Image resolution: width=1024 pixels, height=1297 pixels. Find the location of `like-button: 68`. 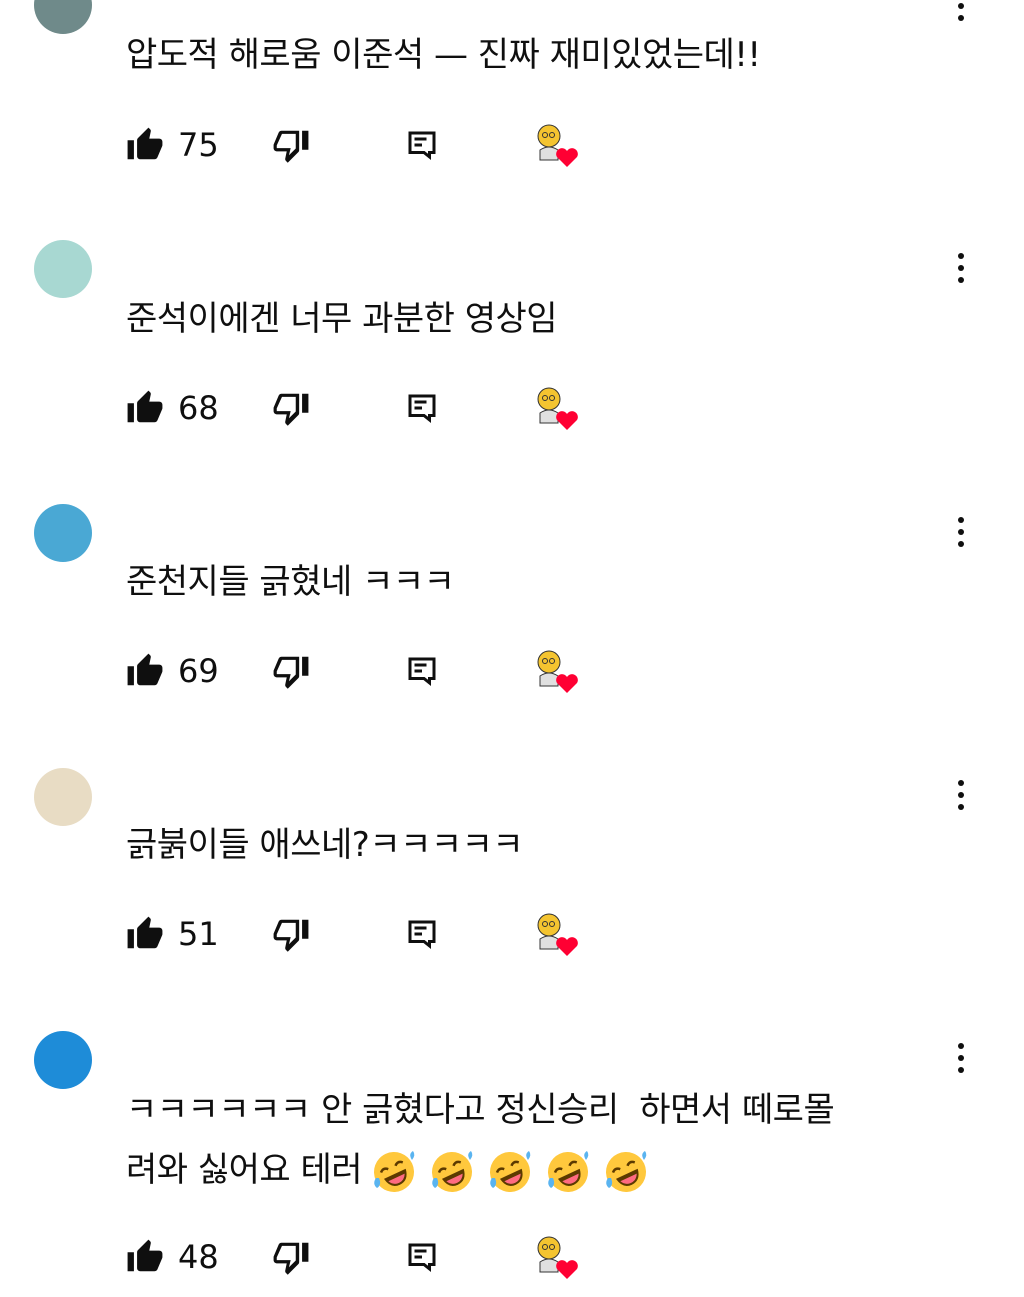

like-button: 68 is located at coordinates (172, 408).